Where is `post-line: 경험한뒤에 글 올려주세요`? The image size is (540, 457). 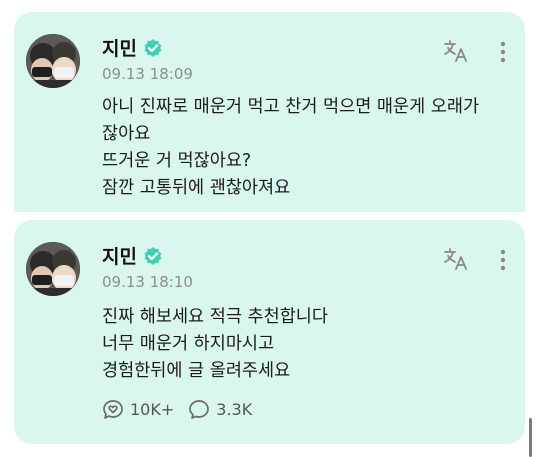 post-line: 경험한뒤에 글 올려주세요 is located at coordinates (196, 371).